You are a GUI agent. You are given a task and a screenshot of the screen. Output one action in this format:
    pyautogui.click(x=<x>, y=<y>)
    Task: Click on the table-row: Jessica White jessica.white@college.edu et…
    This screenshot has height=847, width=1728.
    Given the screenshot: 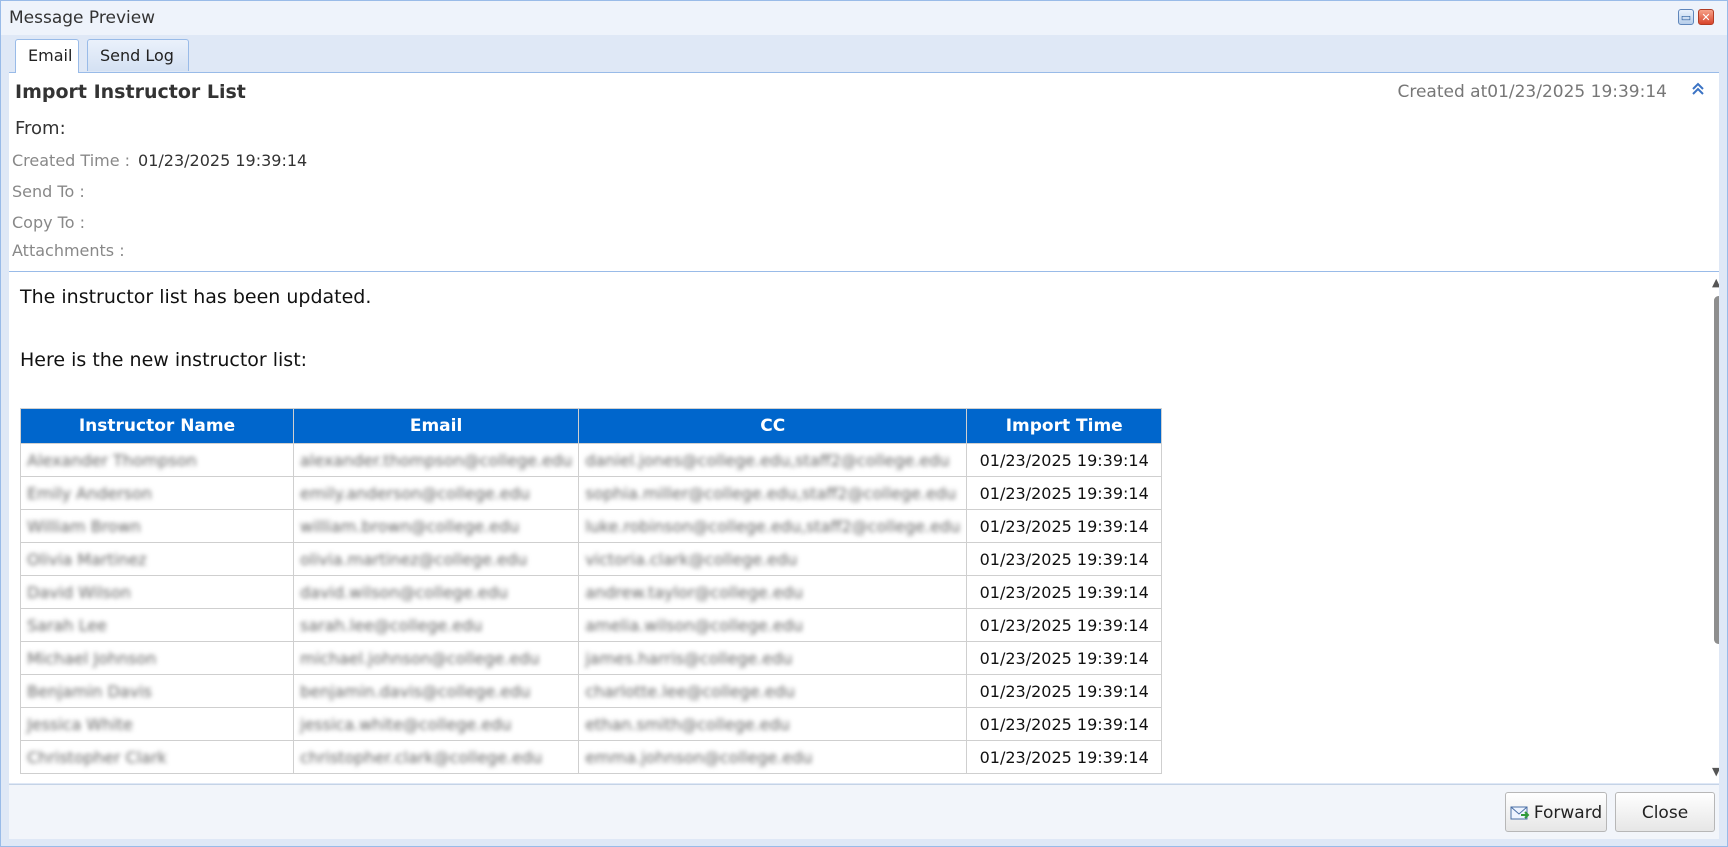 What is the action you would take?
    pyautogui.click(x=591, y=724)
    